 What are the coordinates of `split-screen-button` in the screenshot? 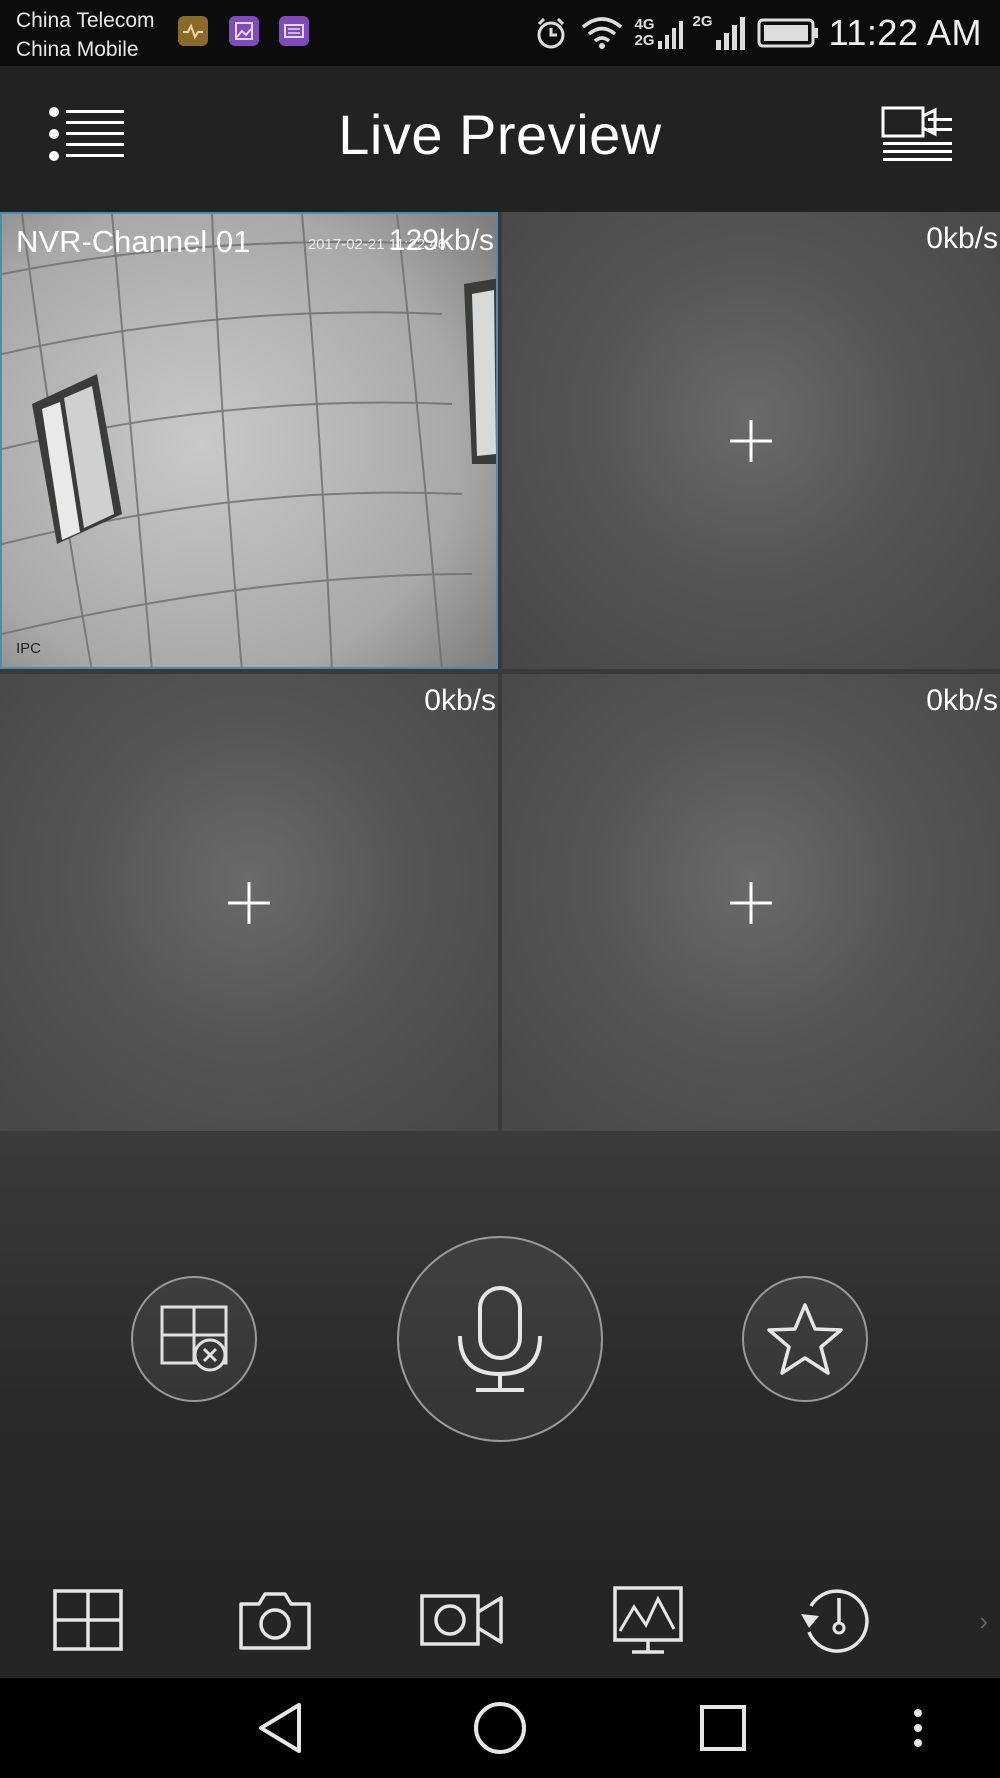 It's located at (88, 1620).